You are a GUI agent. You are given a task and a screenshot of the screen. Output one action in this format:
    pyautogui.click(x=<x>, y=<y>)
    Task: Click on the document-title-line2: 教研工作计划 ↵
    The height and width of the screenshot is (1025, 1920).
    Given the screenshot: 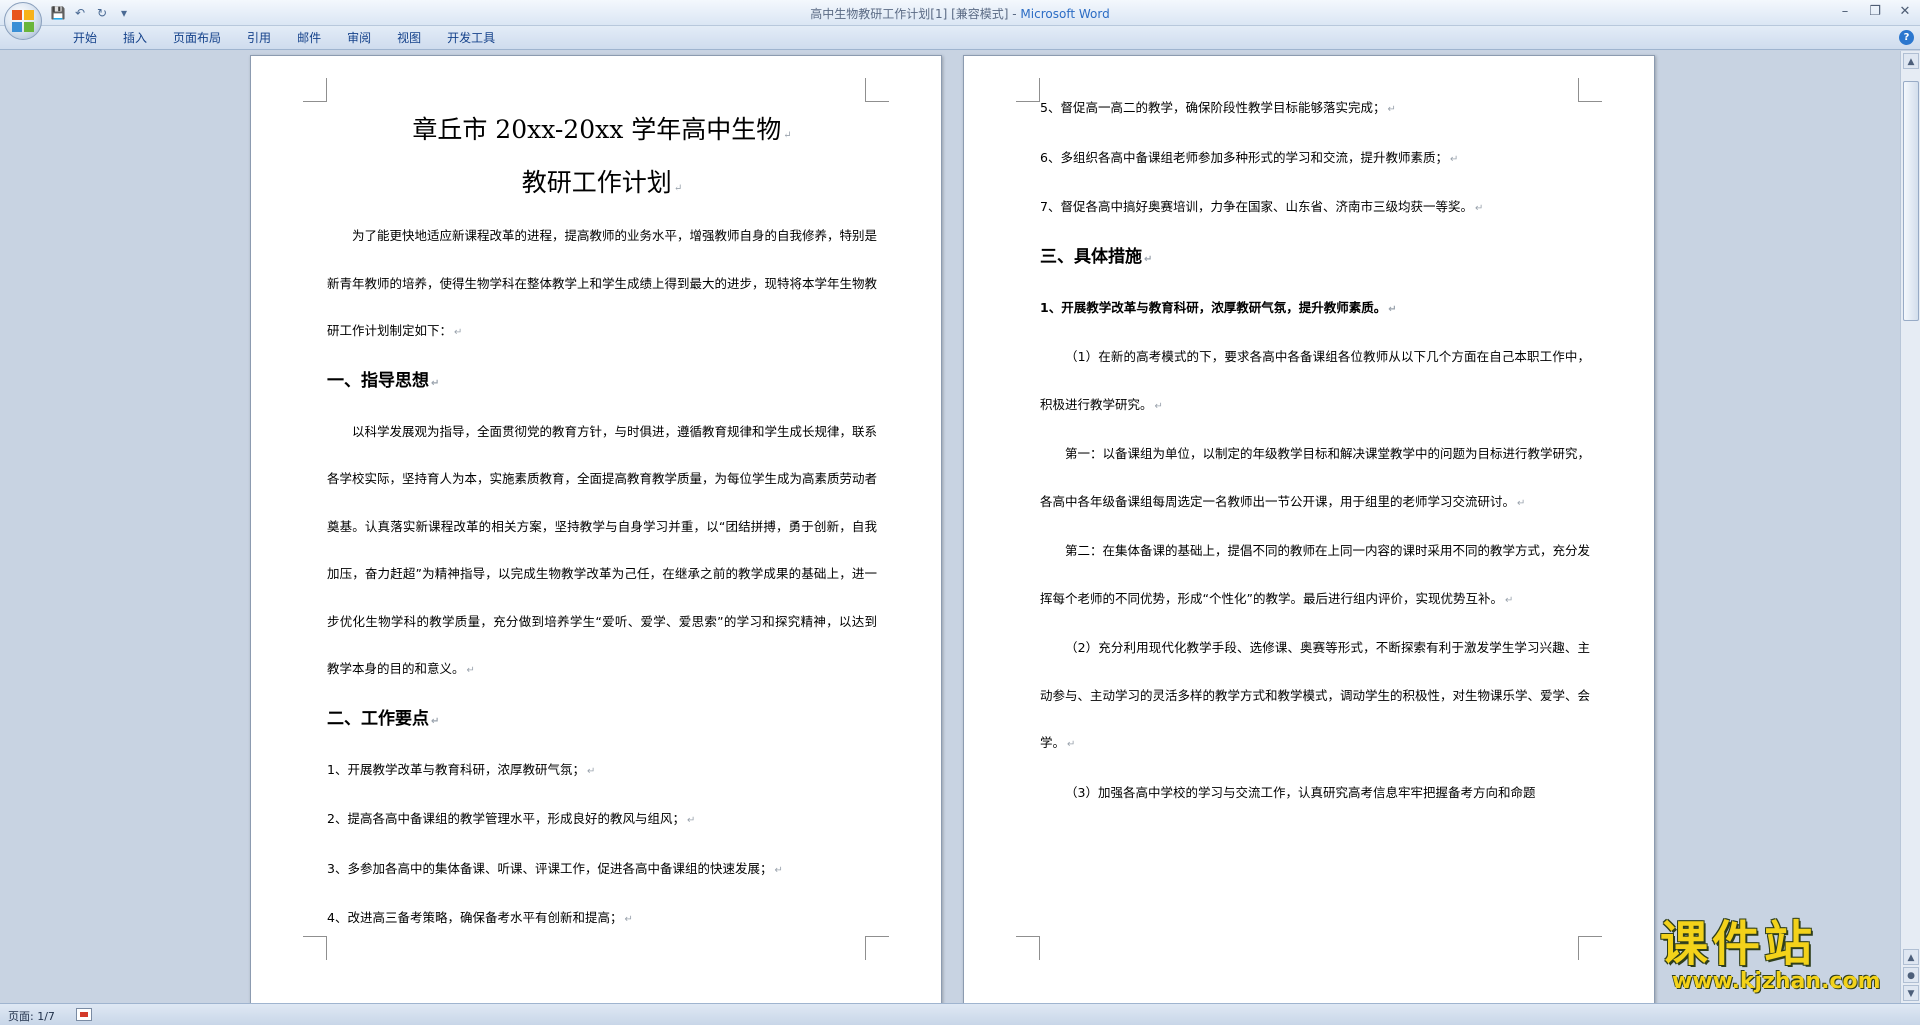 What is the action you would take?
    pyautogui.click(x=602, y=182)
    